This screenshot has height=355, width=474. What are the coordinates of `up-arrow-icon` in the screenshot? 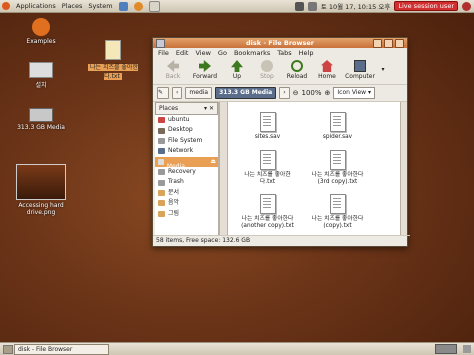 It's located at (237, 66).